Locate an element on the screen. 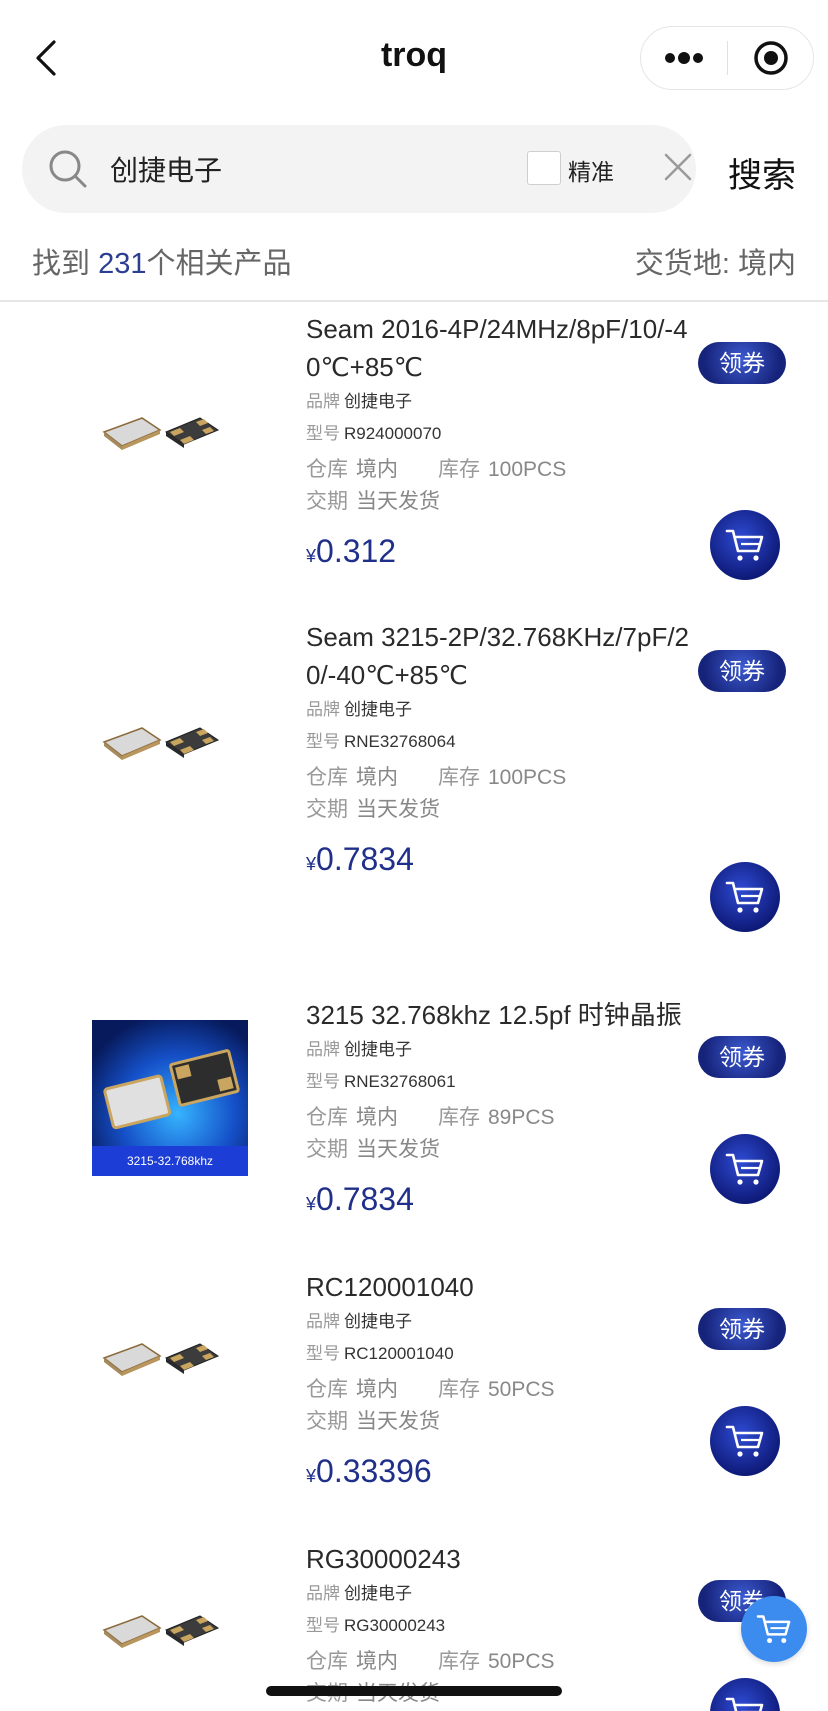 This screenshot has width=828, height=1711. home-indicator is located at coordinates (414, 1691).